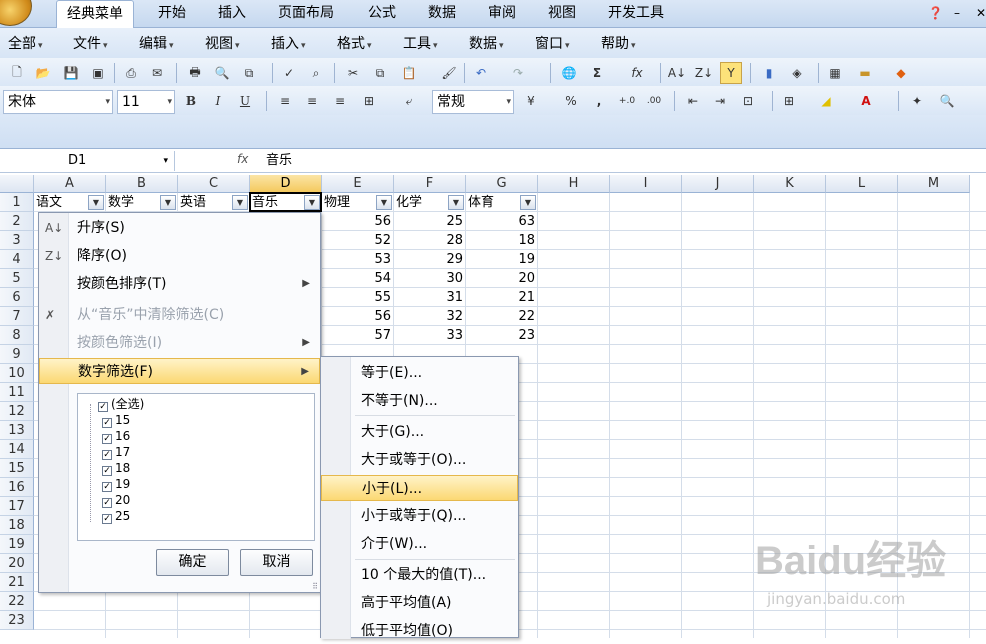 The image size is (986, 644). What do you see at coordinates (769, 73) in the screenshot?
I see `chart-icon: ▮` at bounding box center [769, 73].